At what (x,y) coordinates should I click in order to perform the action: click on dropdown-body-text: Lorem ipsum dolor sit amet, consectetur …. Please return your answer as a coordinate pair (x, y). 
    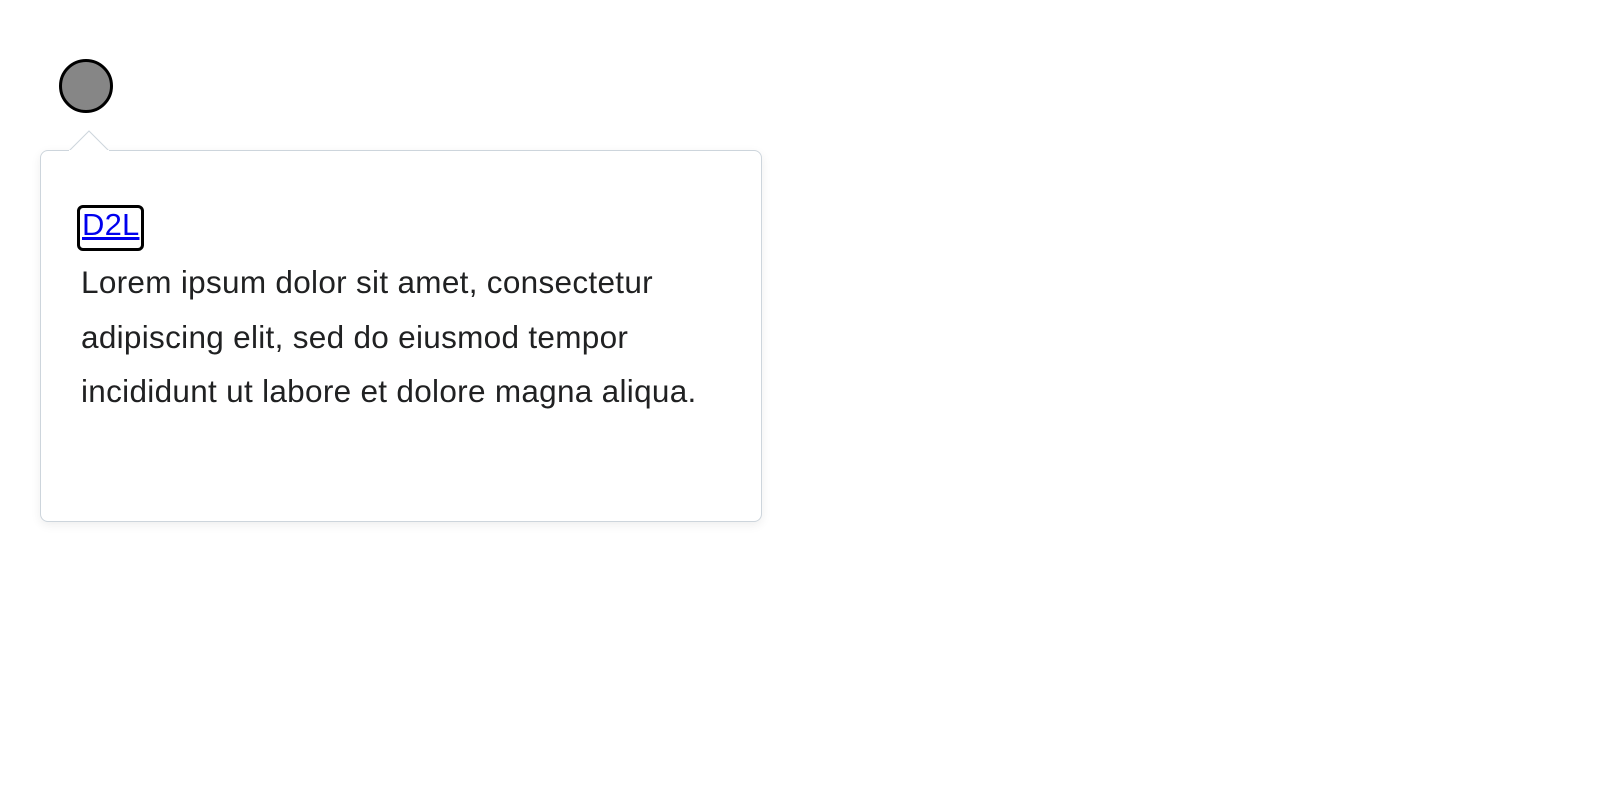
    Looking at the image, I should click on (389, 336).